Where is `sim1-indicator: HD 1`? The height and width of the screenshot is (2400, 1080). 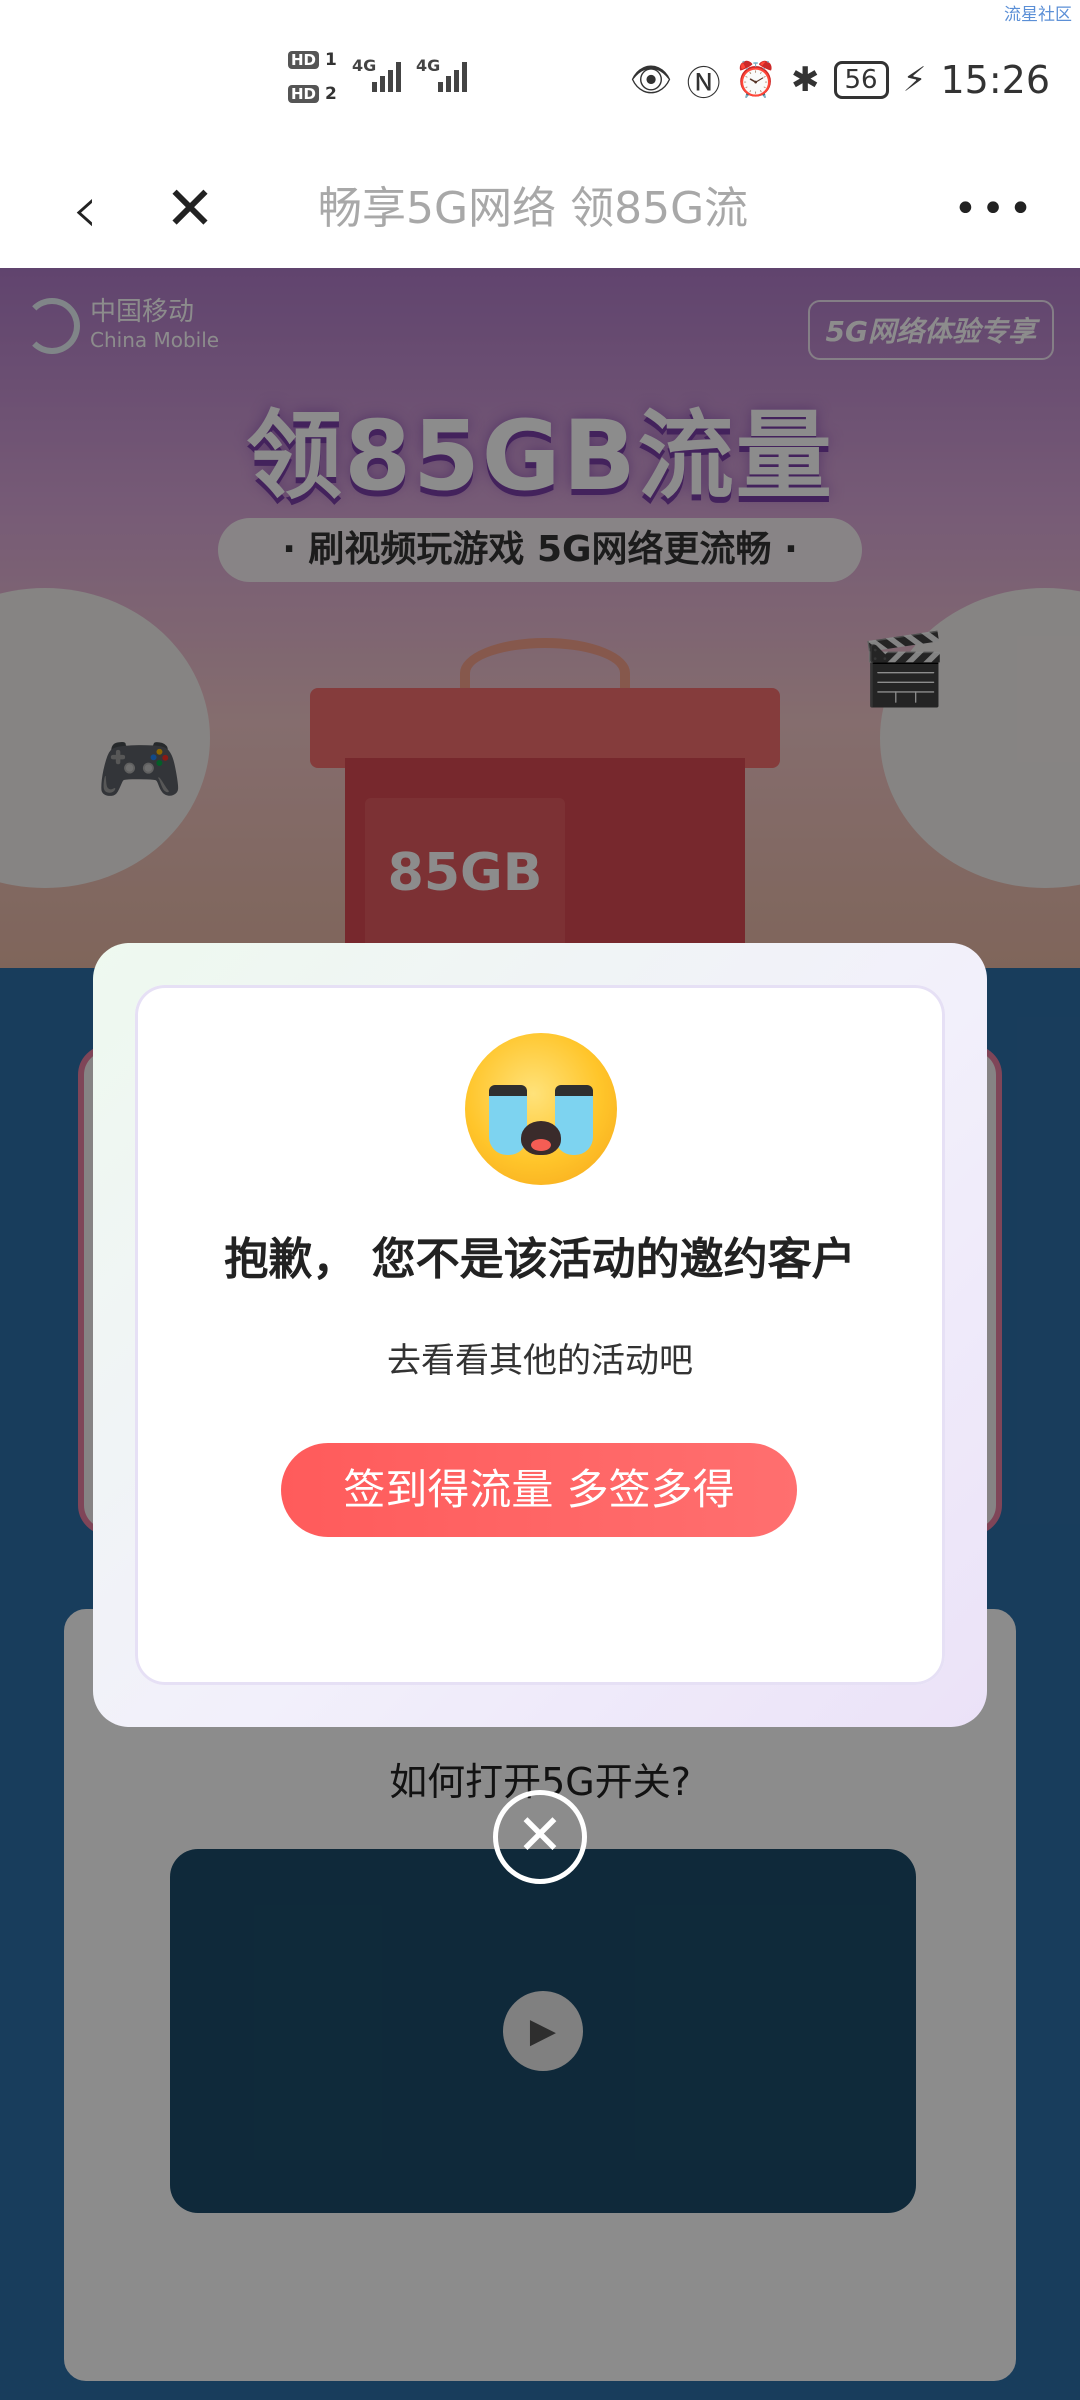
sim1-indicator: HD 1 is located at coordinates (312, 60).